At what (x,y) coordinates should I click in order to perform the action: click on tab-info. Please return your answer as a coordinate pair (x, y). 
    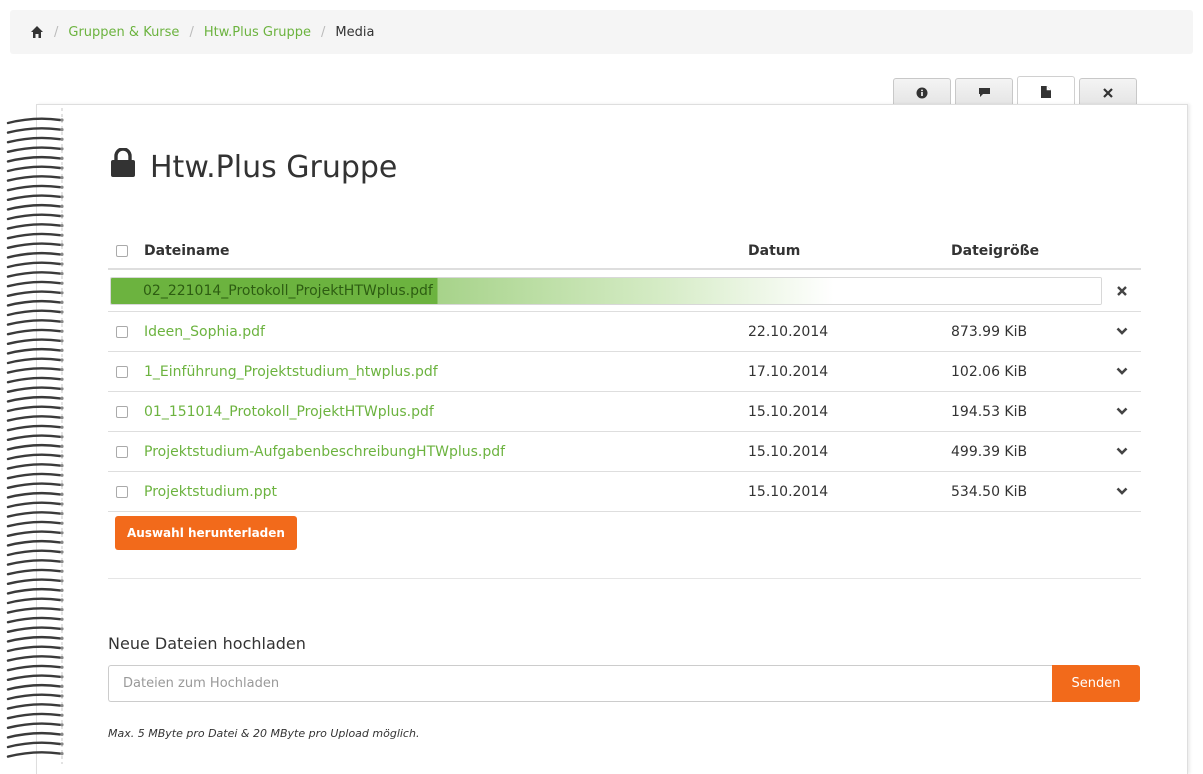
    Looking at the image, I should click on (922, 92).